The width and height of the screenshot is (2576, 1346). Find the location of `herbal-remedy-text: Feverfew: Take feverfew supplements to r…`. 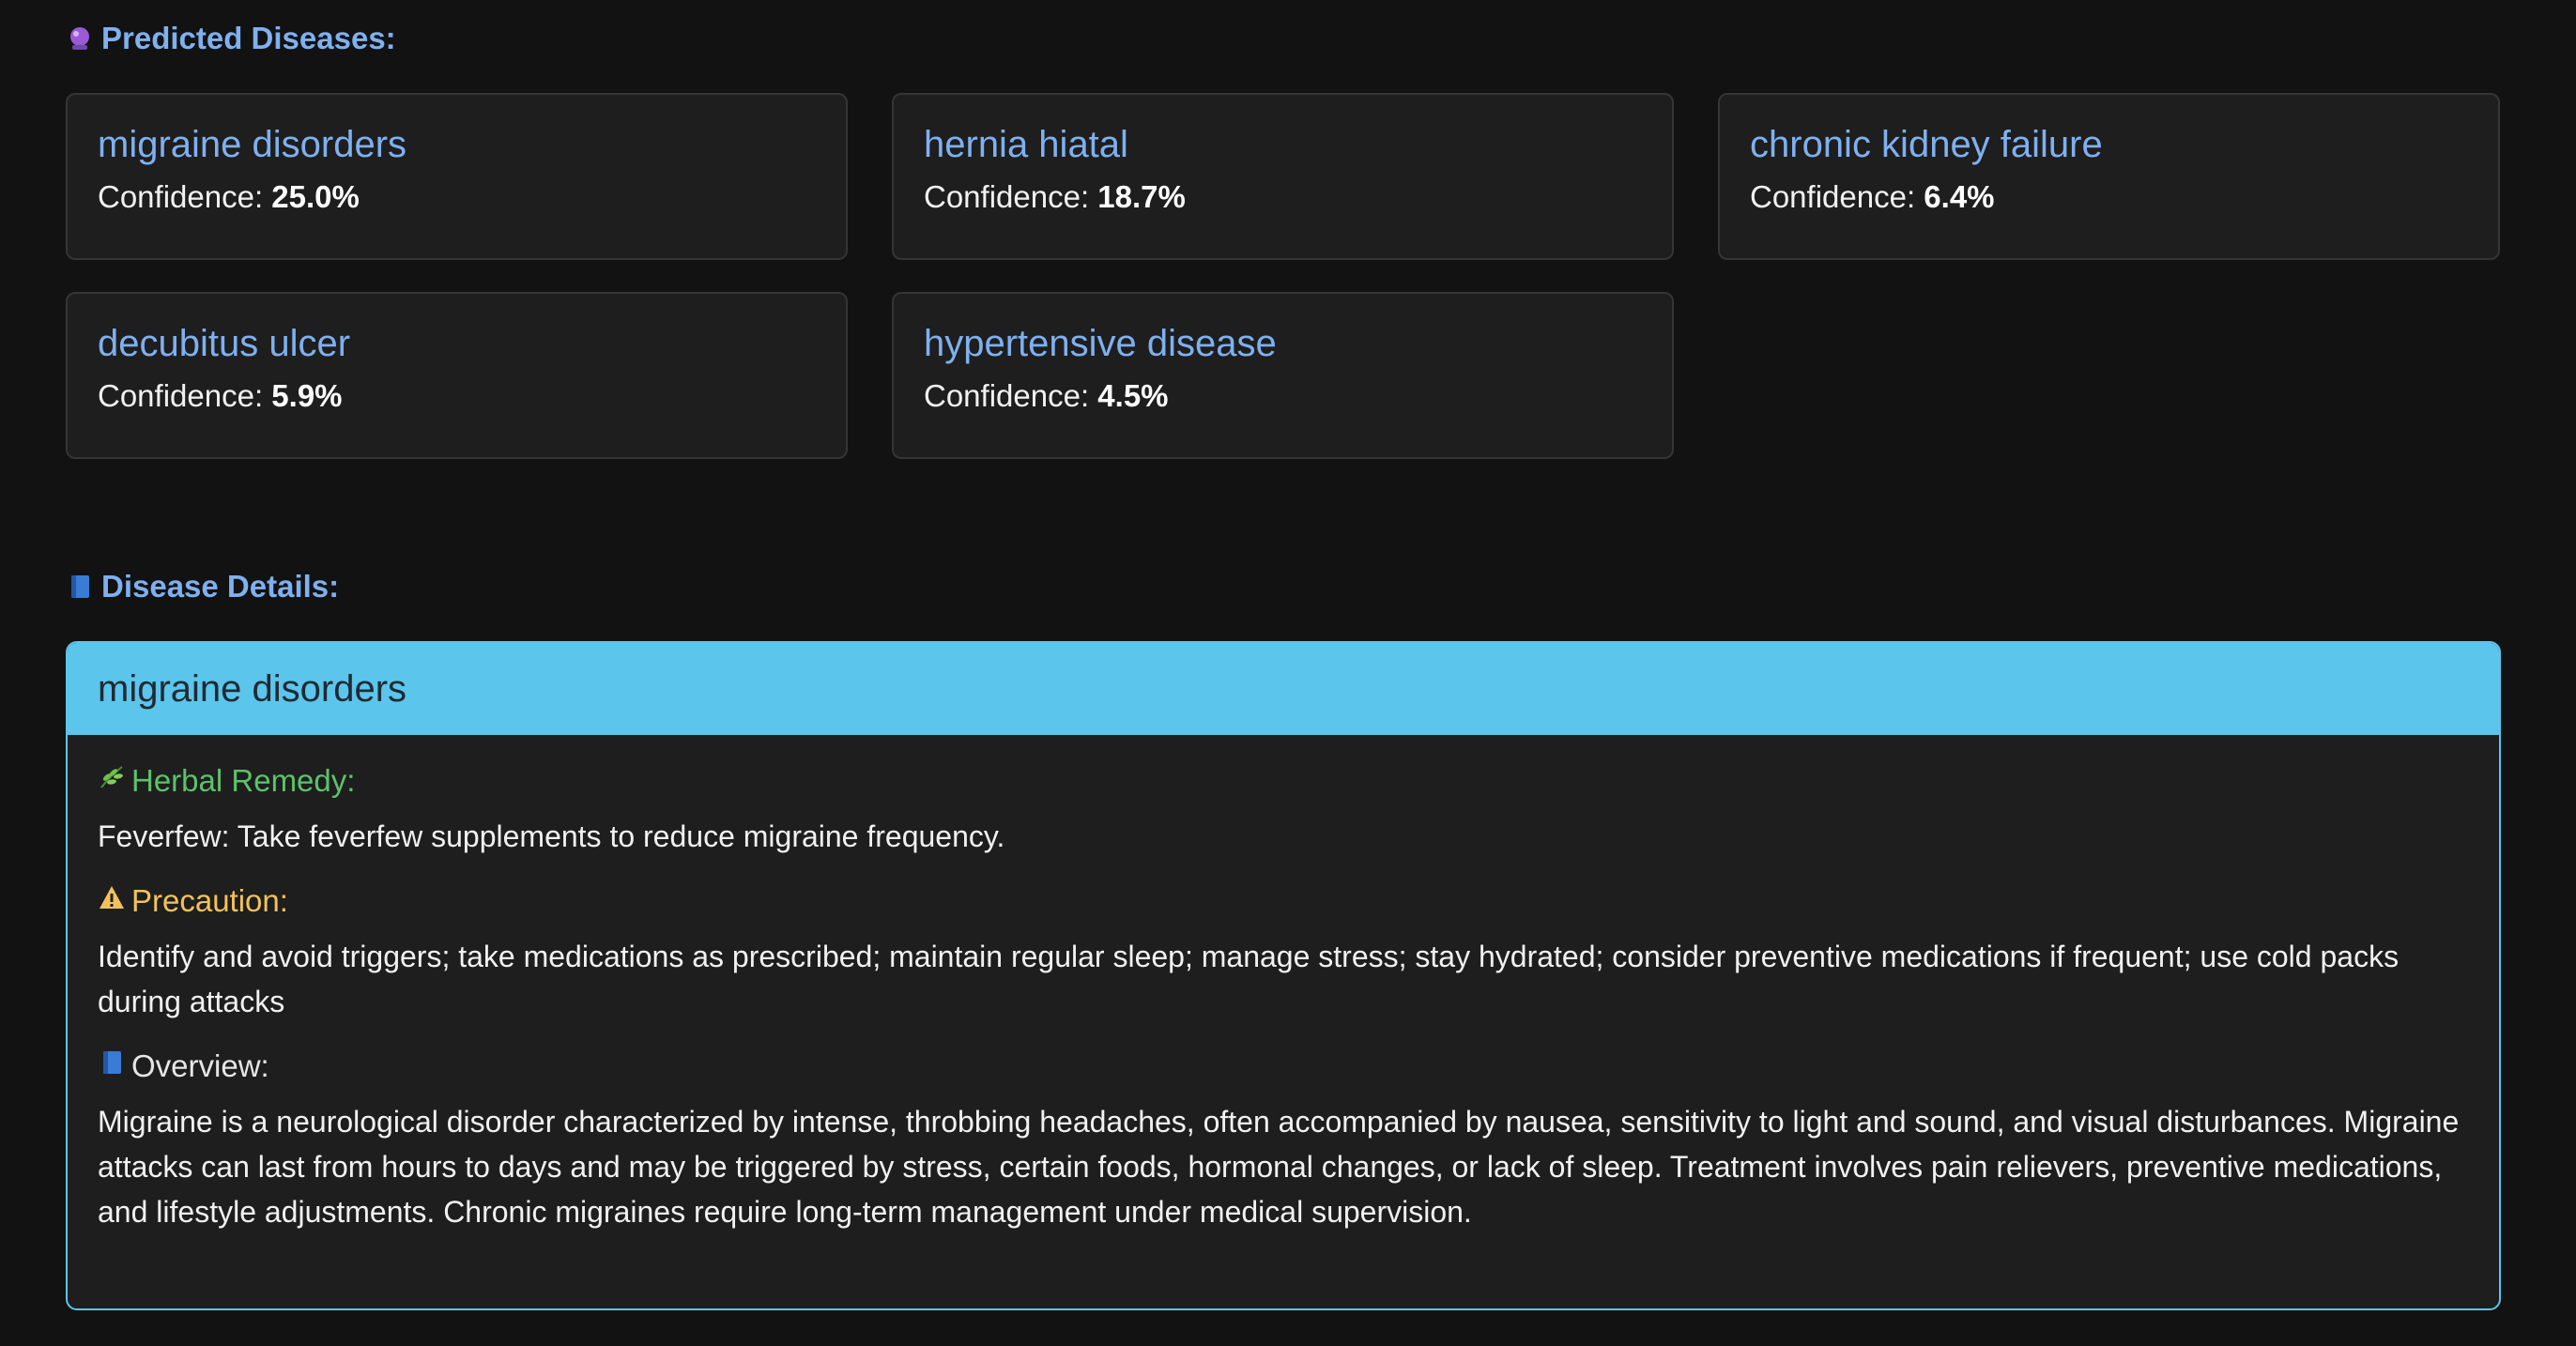

herbal-remedy-text: Feverfew: Take feverfew supplements to r… is located at coordinates (552, 836).